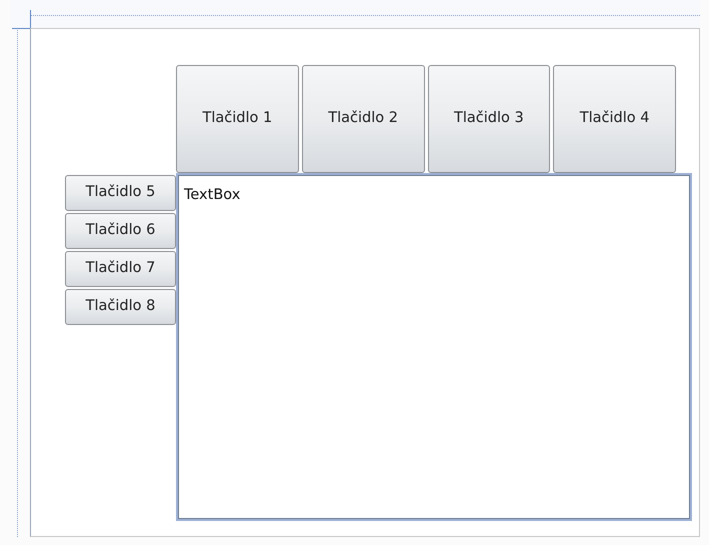  What do you see at coordinates (120, 269) in the screenshot?
I see `push-button: Tlačidlo 7` at bounding box center [120, 269].